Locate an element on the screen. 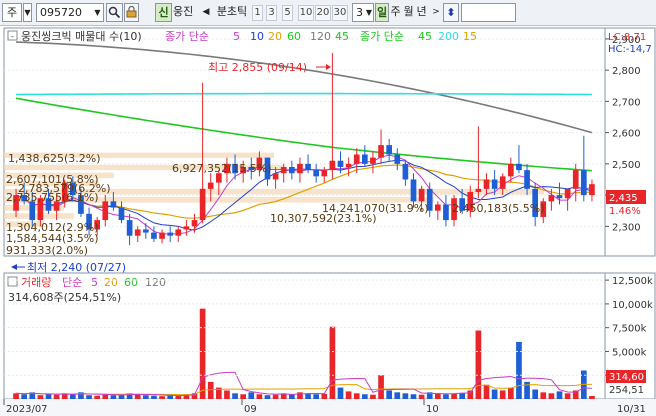  volume-legend-checkbox is located at coordinates (12, 281).